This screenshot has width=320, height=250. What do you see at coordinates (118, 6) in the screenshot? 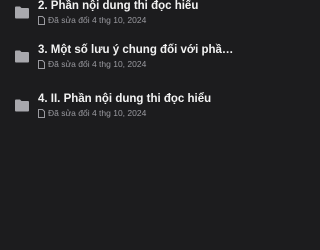
I see `item-title: 2. Phần nội dung thi đọc hiểu` at bounding box center [118, 6].